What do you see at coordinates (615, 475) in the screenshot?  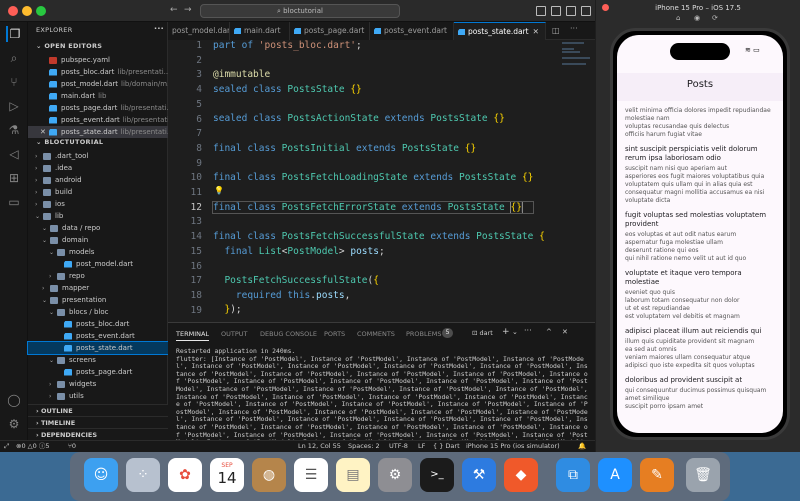 I see `app-store-icon: A` at bounding box center [615, 475].